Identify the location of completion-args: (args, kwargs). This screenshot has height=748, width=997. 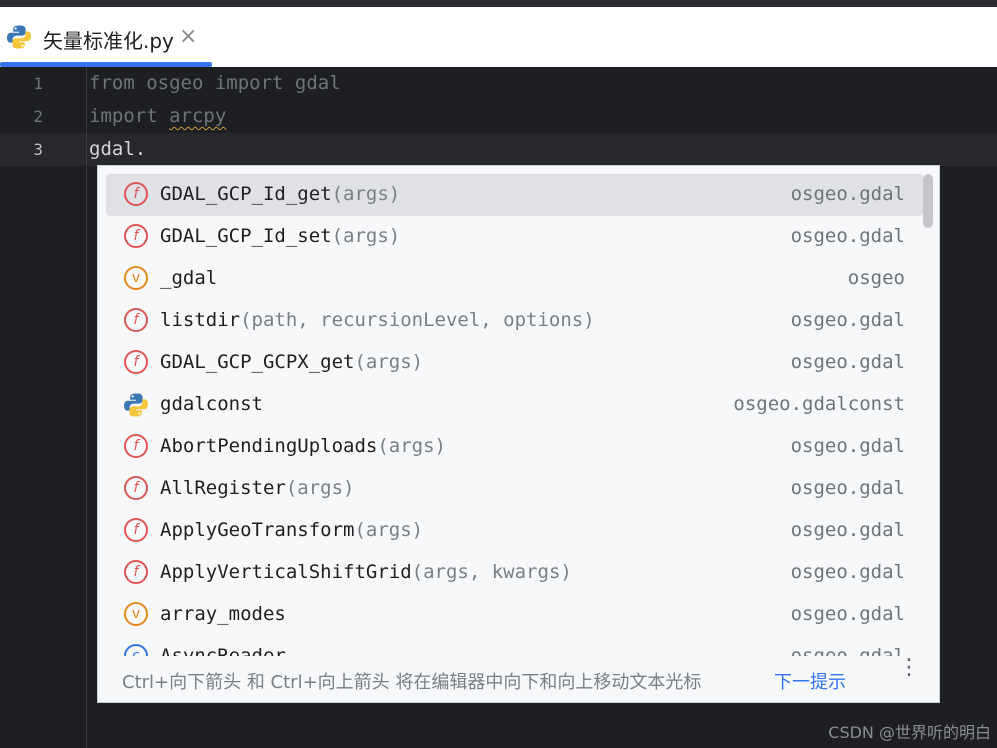
(491, 572).